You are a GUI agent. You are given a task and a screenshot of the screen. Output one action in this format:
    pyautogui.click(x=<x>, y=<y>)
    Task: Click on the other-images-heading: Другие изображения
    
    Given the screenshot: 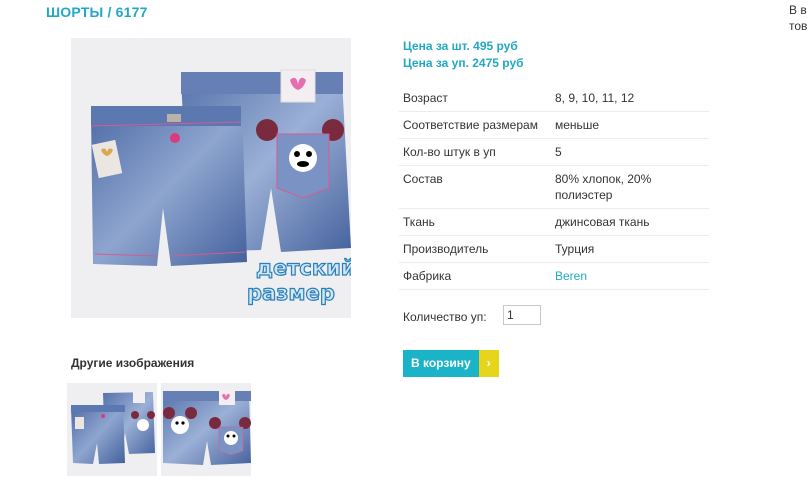 What is the action you would take?
    pyautogui.click(x=133, y=363)
    